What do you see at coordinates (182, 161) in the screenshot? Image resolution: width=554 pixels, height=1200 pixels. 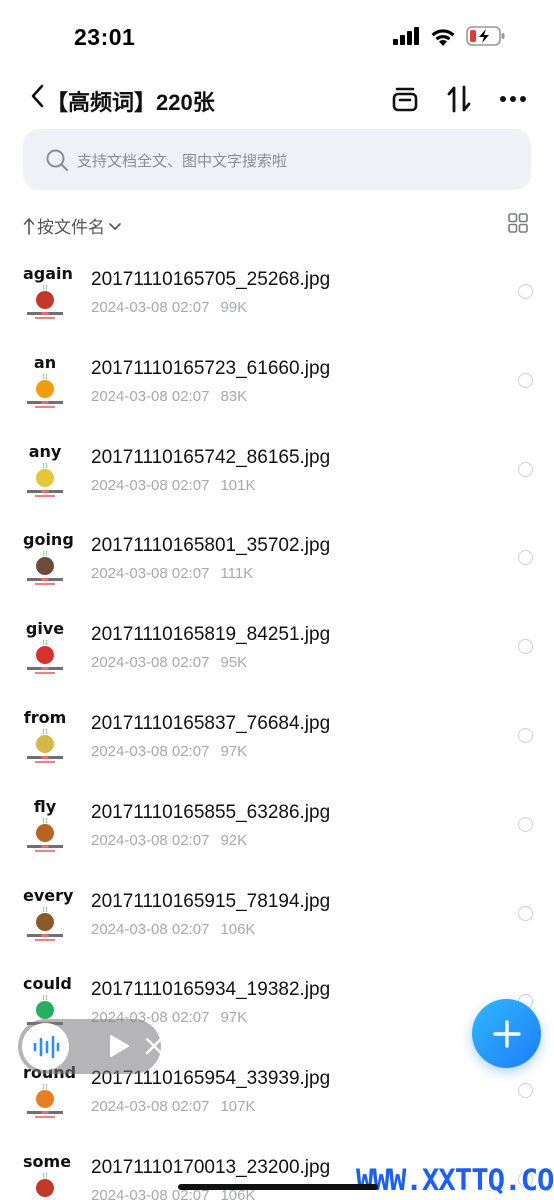 I see `search-placeholder: 支持文档全文、图中文字搜索啦` at bounding box center [182, 161].